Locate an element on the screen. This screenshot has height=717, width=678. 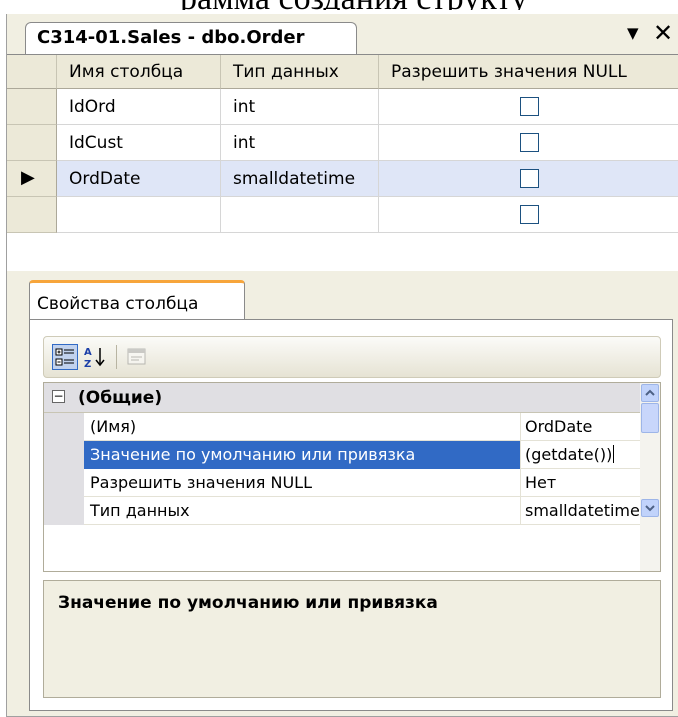
property-row: (Имя) OrdDate is located at coordinates (342, 427).